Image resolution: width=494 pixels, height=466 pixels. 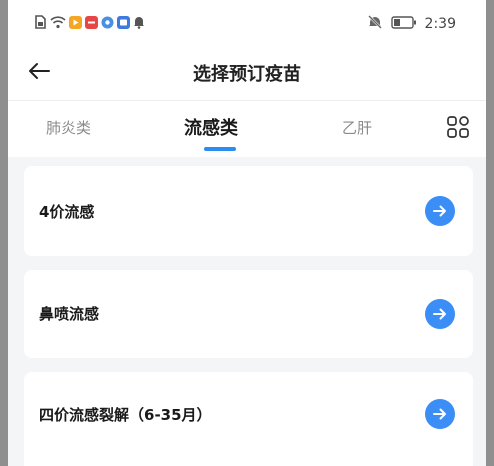 I want to click on status-icons-left, so click(x=89, y=23).